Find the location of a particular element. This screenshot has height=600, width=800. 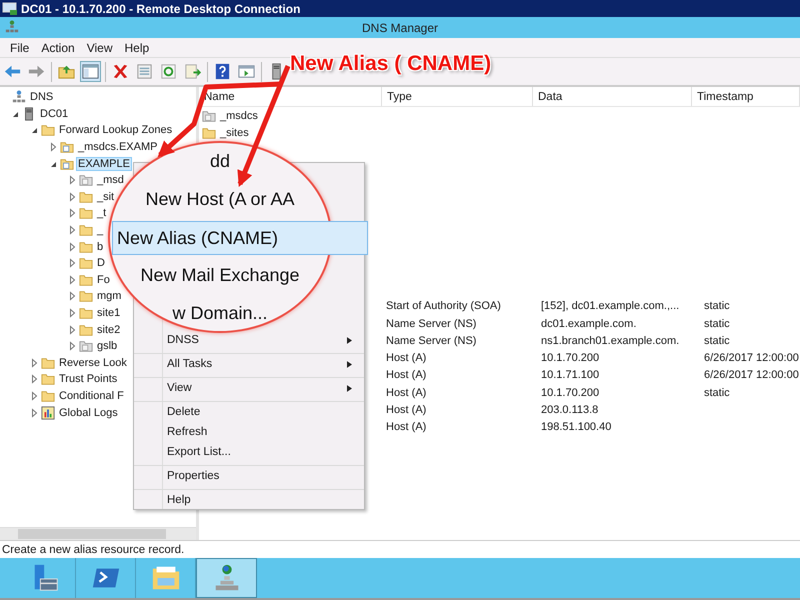

menu-item: dd is located at coordinates (220, 161).